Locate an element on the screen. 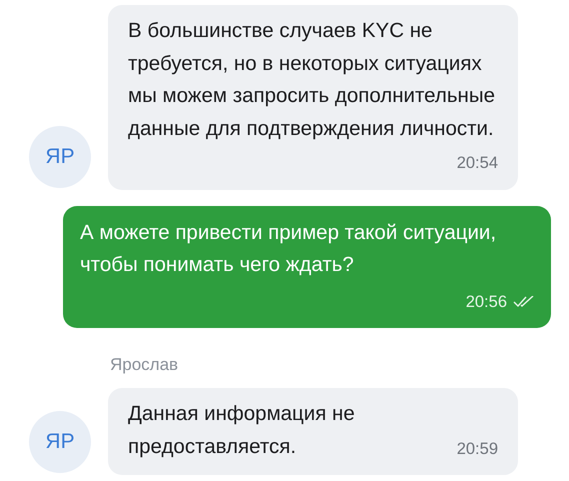 The image size is (569, 481). message-time: 20:56 is located at coordinates (486, 302).